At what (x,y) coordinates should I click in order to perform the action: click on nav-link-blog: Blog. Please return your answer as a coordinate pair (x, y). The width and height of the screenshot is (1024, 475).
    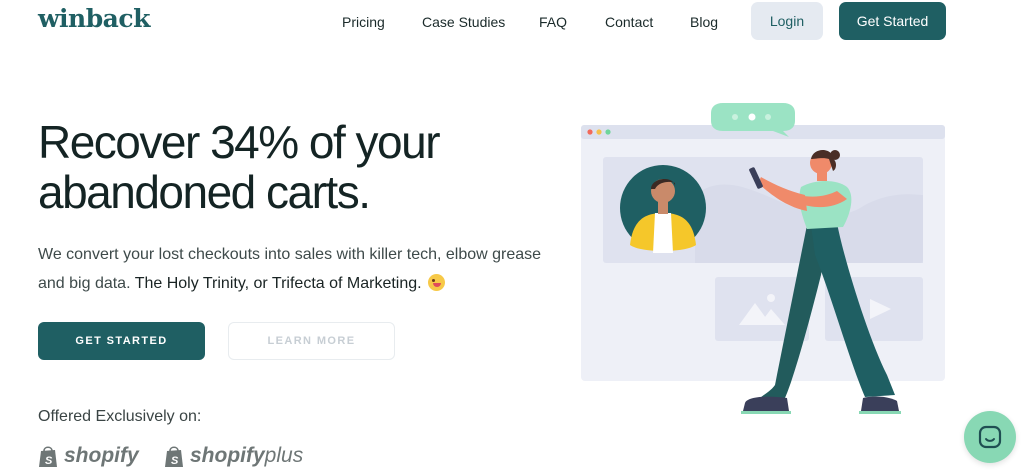
    Looking at the image, I should click on (704, 22).